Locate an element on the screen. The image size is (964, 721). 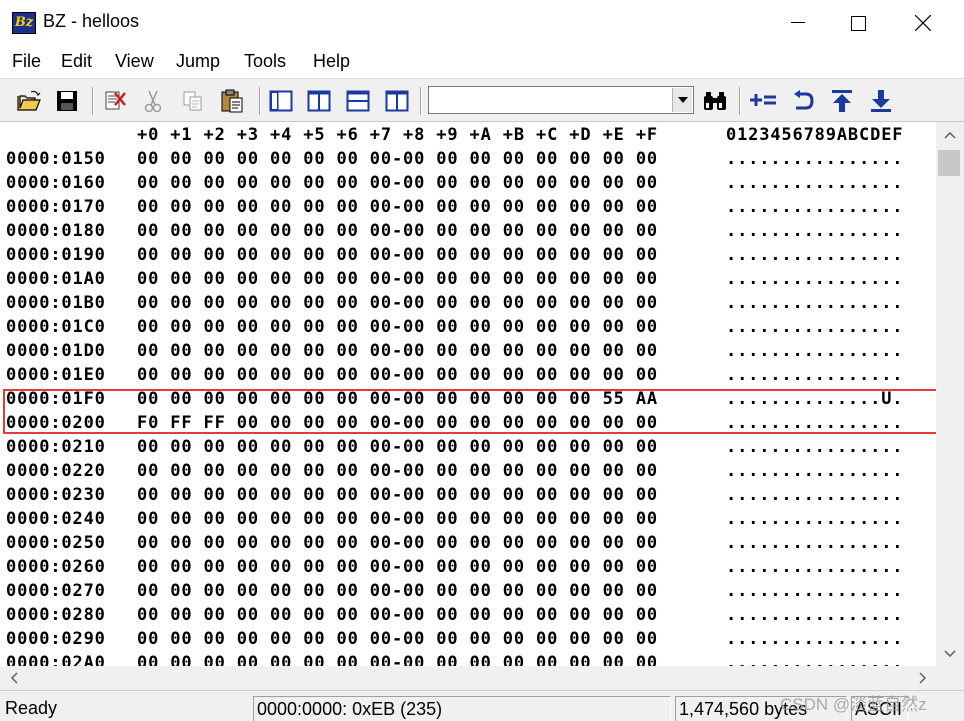
view-split-columns-icon is located at coordinates (397, 101).